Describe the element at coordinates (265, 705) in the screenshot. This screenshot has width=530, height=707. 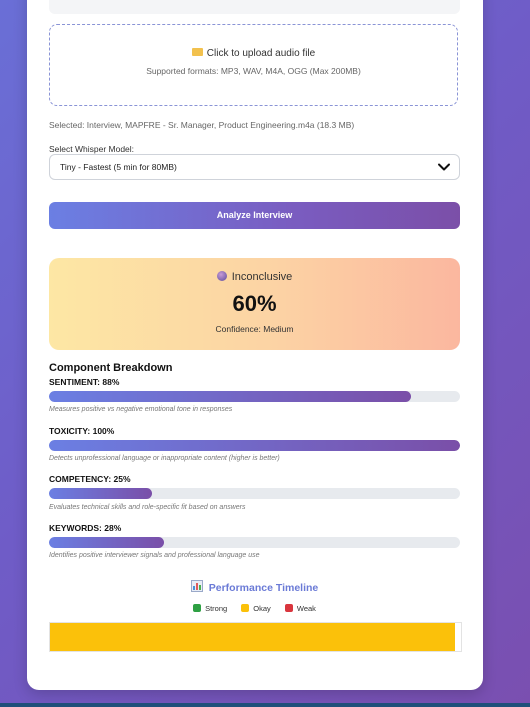
I see `taskbar-strip` at that location.